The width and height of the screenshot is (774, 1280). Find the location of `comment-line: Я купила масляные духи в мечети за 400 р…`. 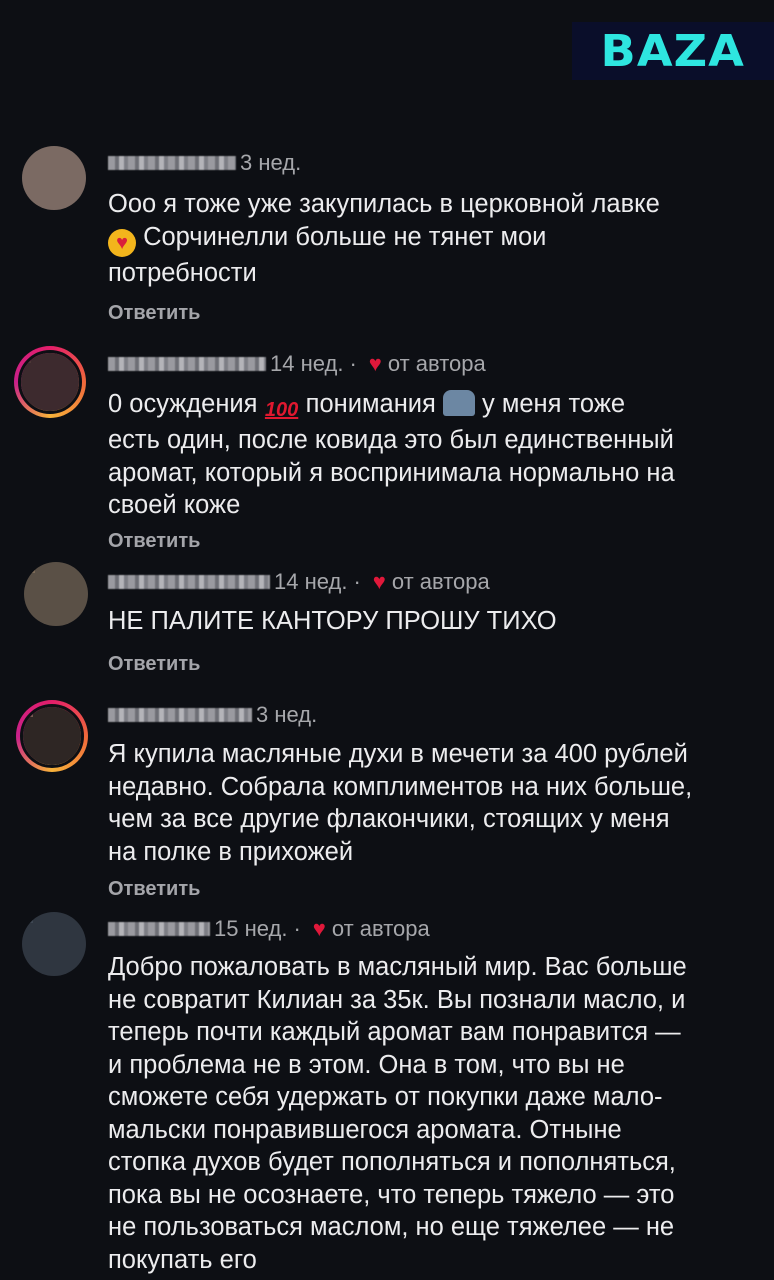

comment-line: Я купила масляные духи в мечети за 400 р… is located at coordinates (398, 754).